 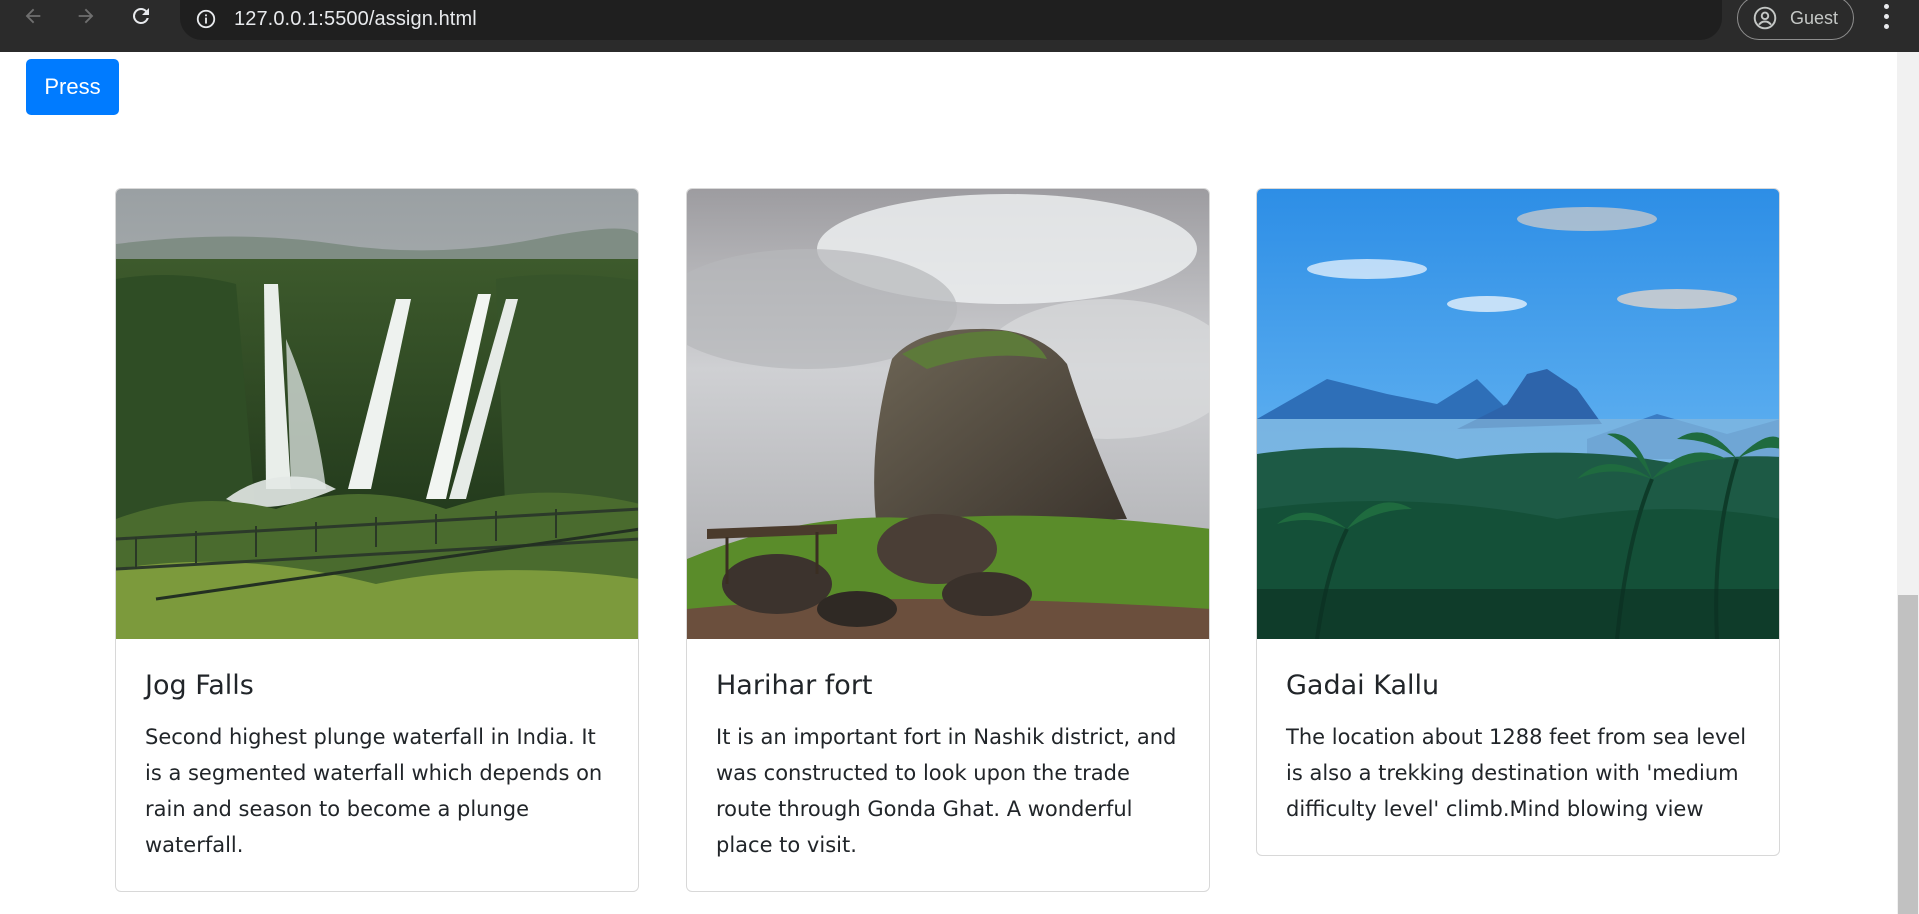 I want to click on browser-toolbar: 127.0.0.1:5500/assign.html Guest, so click(x=959, y=26).